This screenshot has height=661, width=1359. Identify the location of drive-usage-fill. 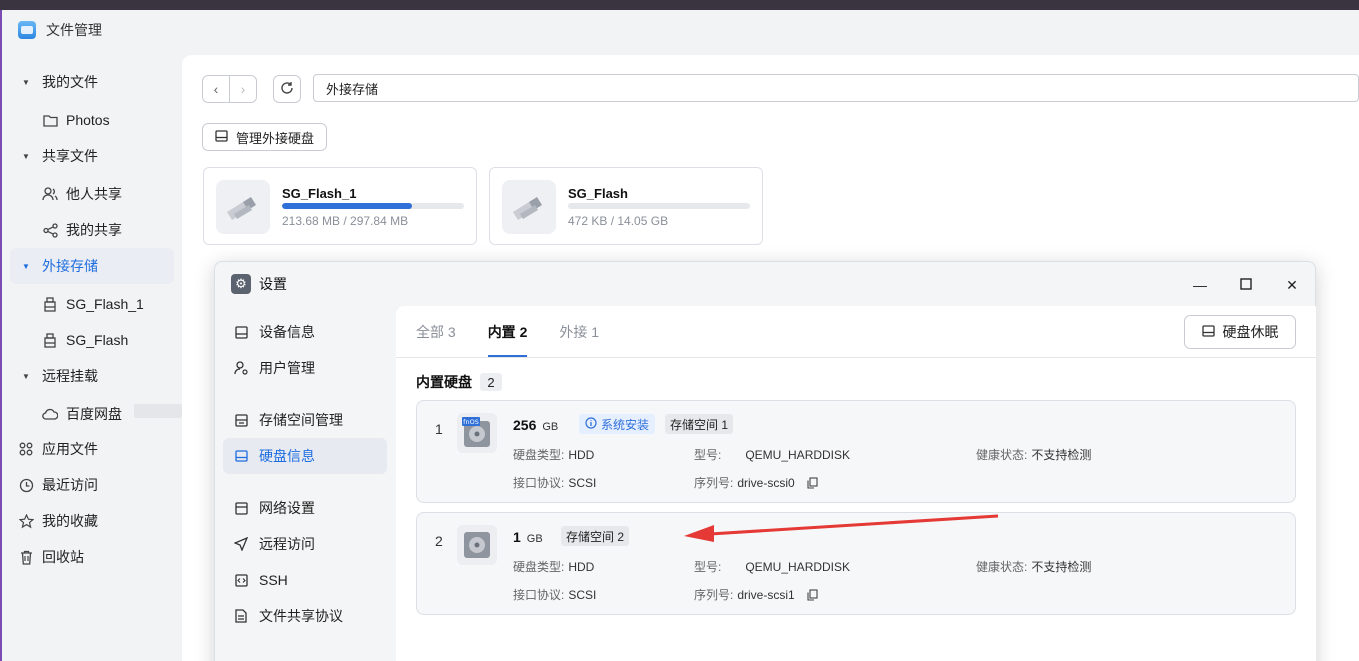
(347, 206).